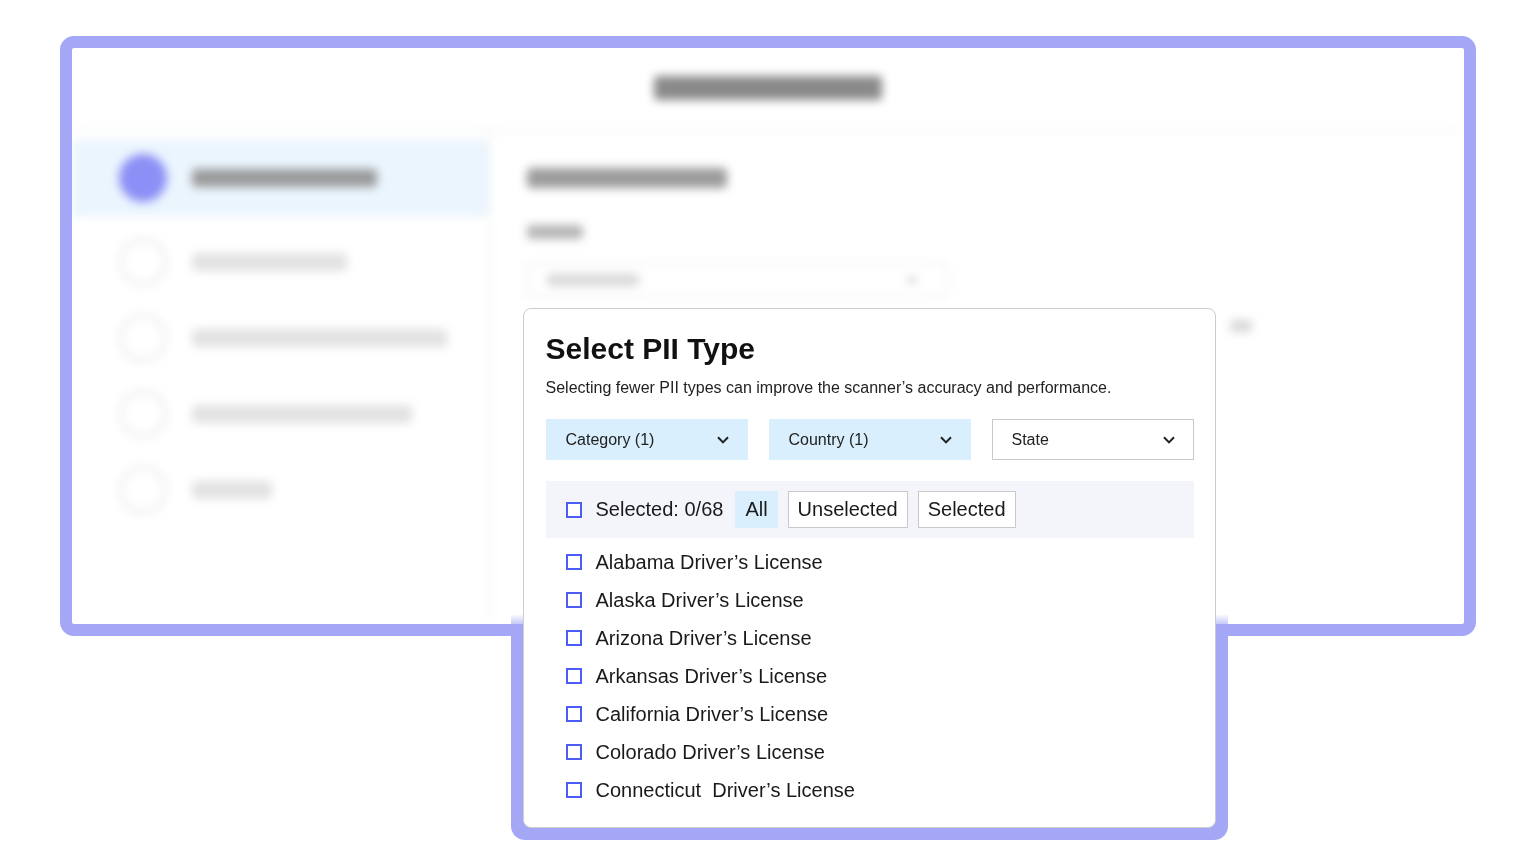  What do you see at coordinates (711, 676) in the screenshot?
I see `pii-type-label: Arkansas Driver’s License` at bounding box center [711, 676].